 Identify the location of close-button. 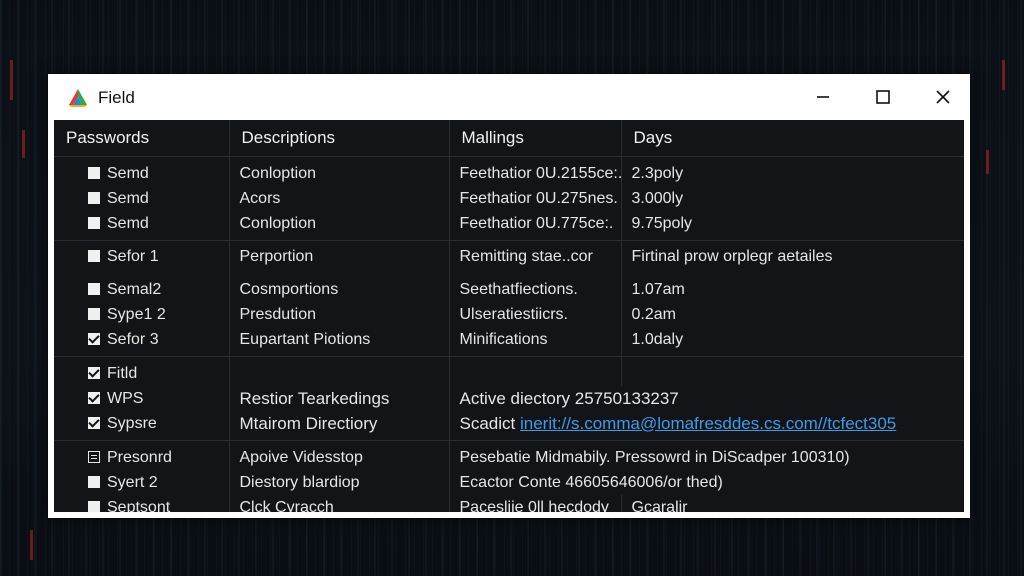
(943, 97).